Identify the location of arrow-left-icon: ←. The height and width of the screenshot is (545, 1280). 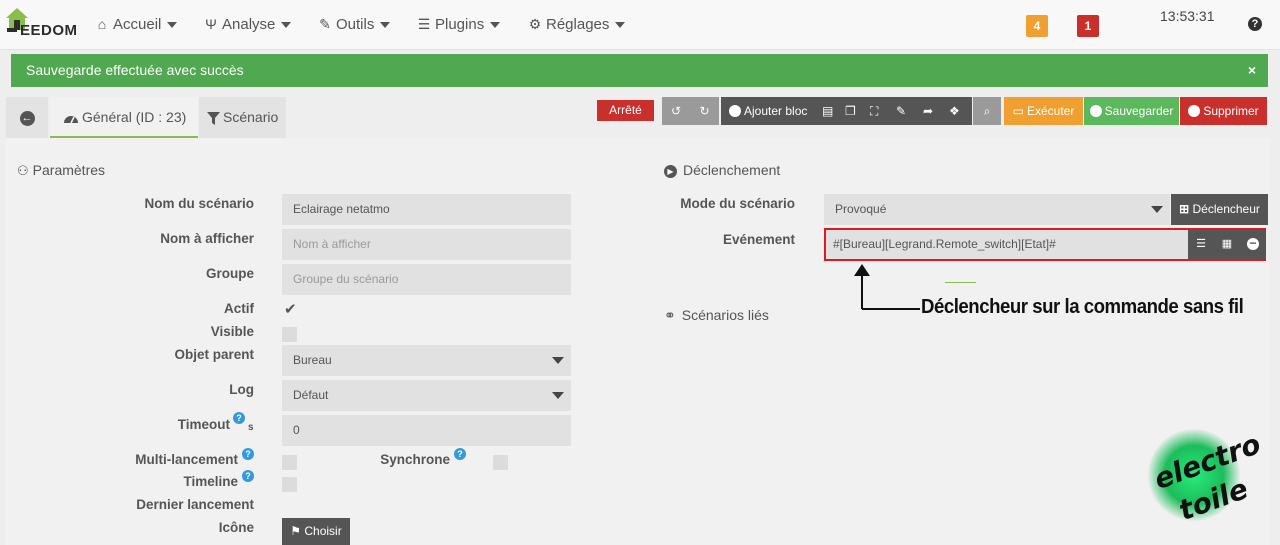
(27, 118).